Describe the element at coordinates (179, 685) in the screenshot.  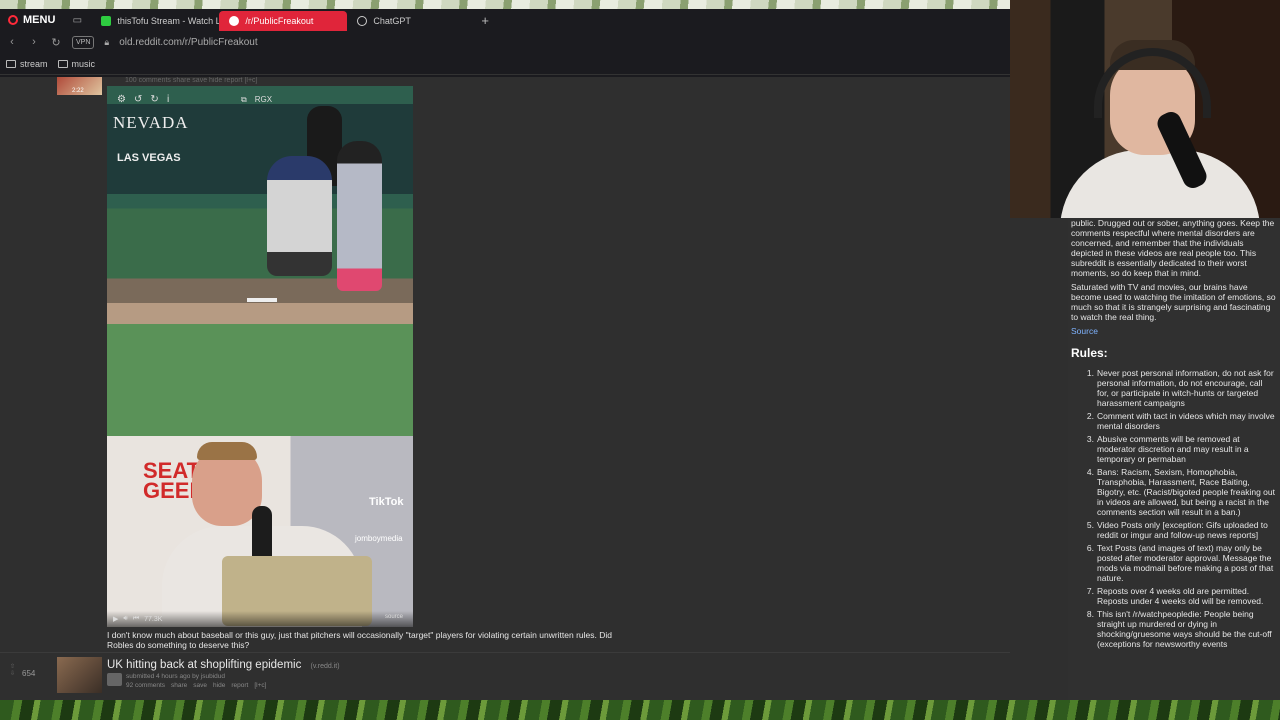
I see `share-link: share` at that location.